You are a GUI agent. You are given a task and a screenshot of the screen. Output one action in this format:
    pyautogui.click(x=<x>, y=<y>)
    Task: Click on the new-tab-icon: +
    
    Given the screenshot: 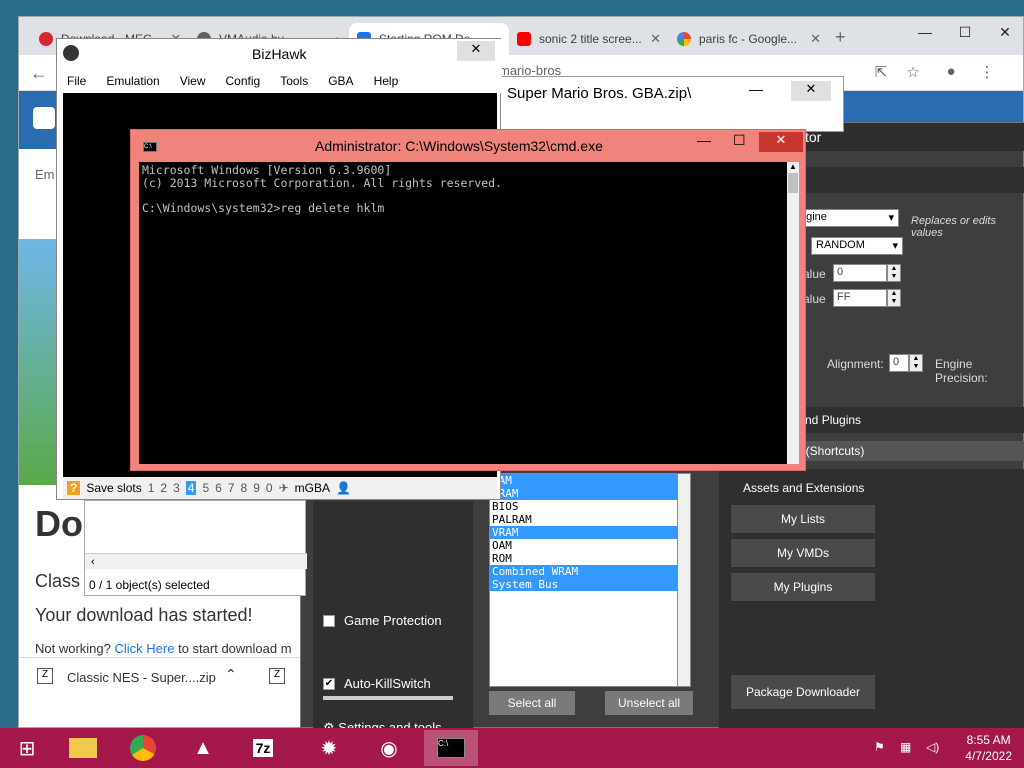 What is the action you would take?
    pyautogui.click(x=840, y=37)
    